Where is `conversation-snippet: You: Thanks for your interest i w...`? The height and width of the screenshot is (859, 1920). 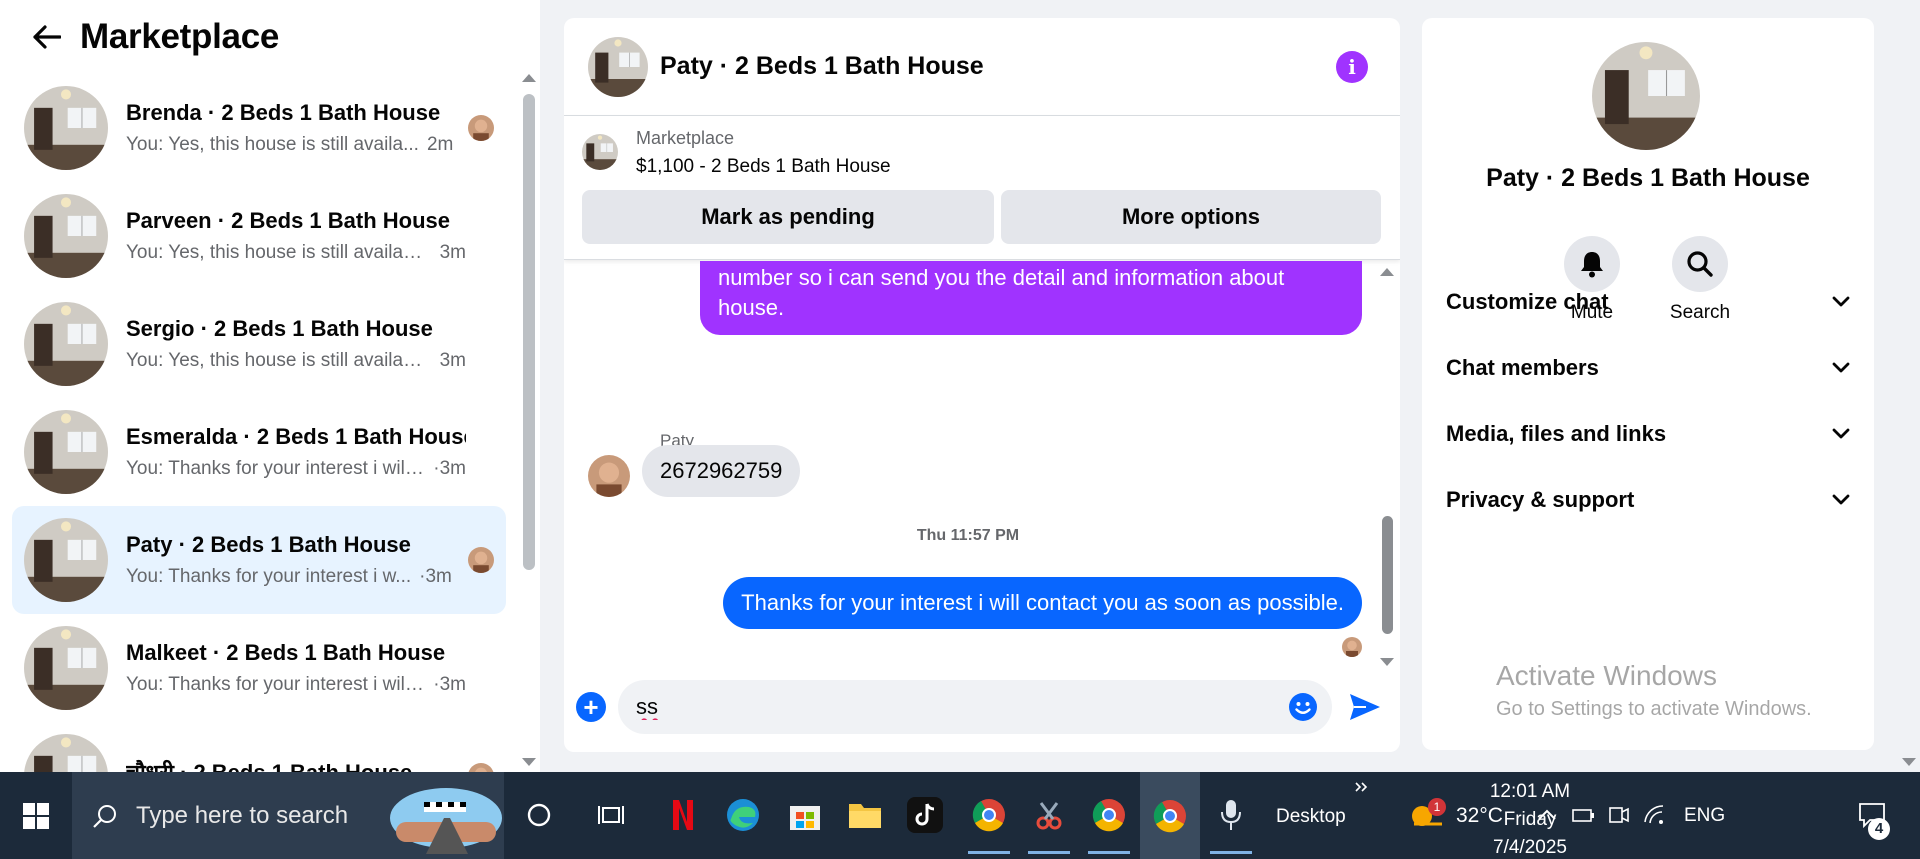
conversation-snippet: You: Thanks for your interest i w... is located at coordinates (269, 576).